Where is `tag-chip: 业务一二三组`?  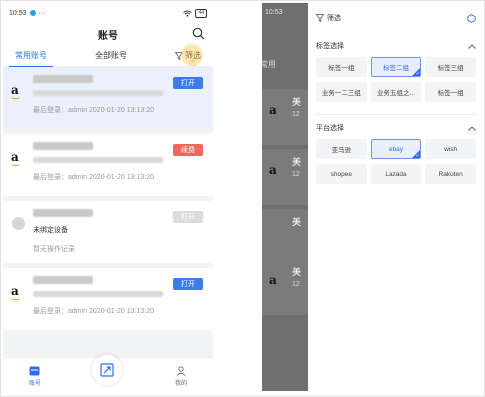
tag-chip: 业务一二三组 is located at coordinates (341, 92).